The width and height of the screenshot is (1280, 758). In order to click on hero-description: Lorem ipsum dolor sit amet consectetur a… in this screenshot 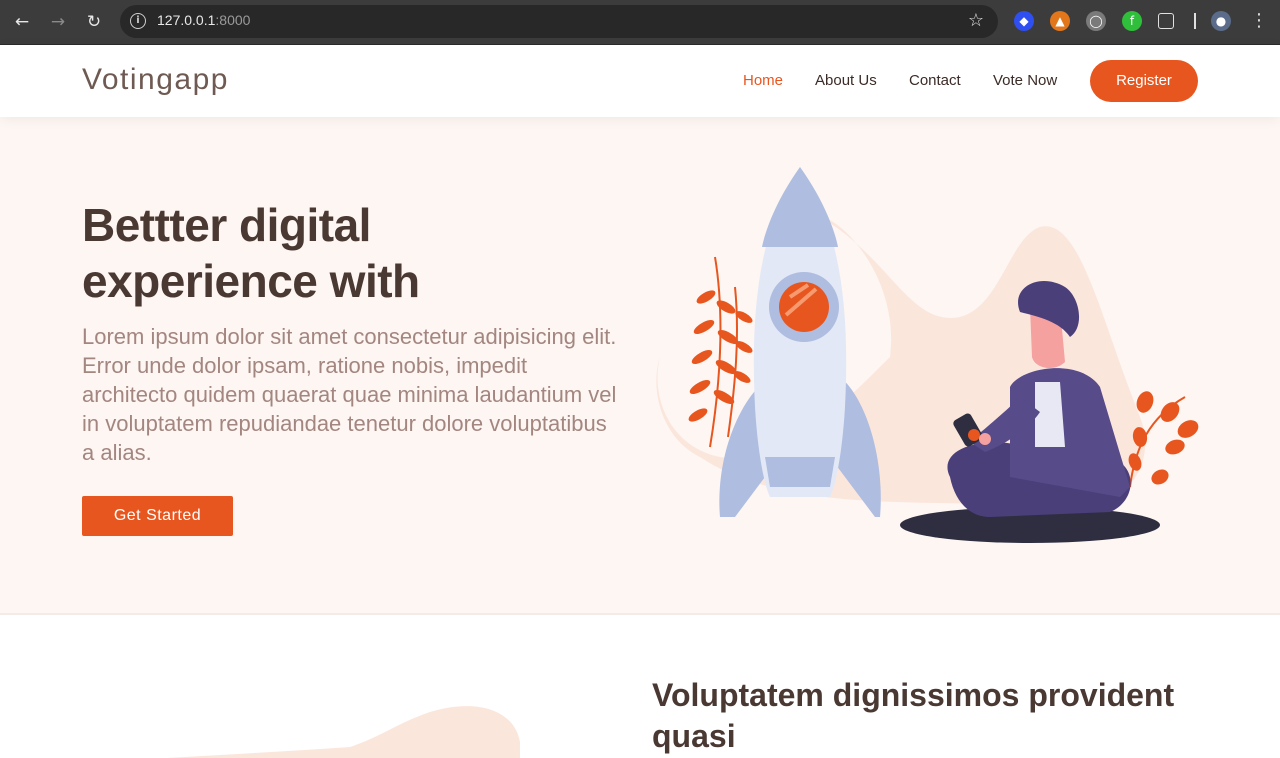, I will do `click(349, 394)`.